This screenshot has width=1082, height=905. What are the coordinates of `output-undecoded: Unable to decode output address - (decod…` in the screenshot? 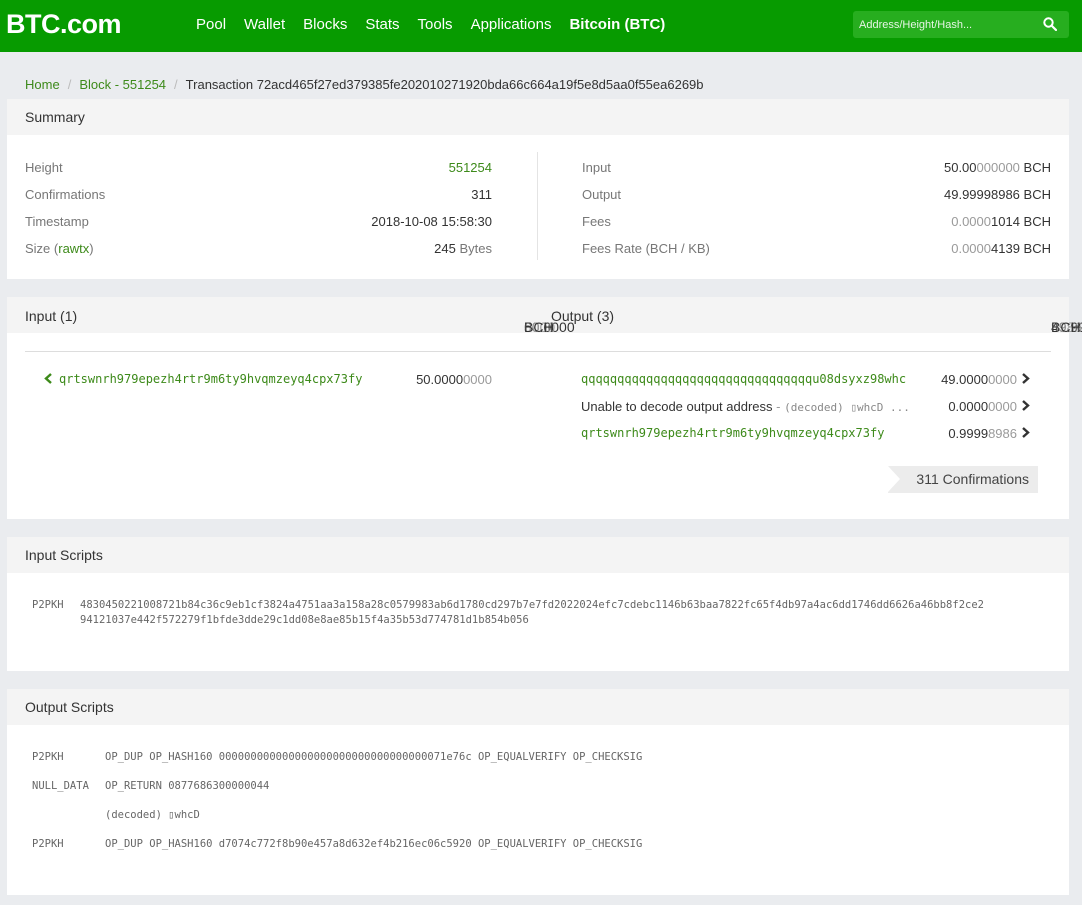 It's located at (745, 406).